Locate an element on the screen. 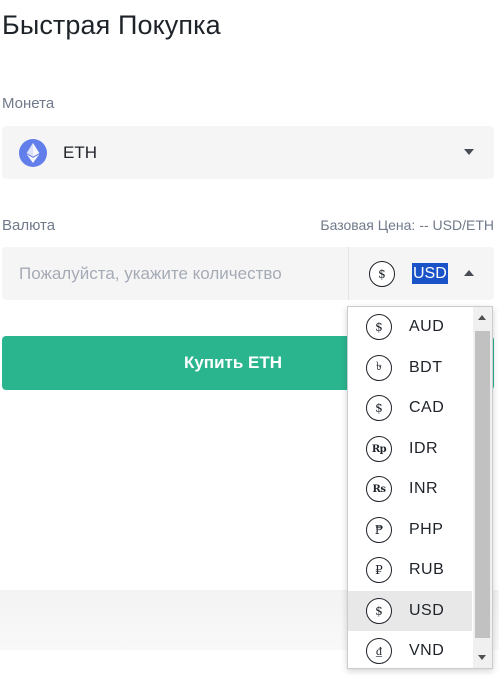 The height and width of the screenshot is (697, 499). coin-label: Монета is located at coordinates (28, 103).